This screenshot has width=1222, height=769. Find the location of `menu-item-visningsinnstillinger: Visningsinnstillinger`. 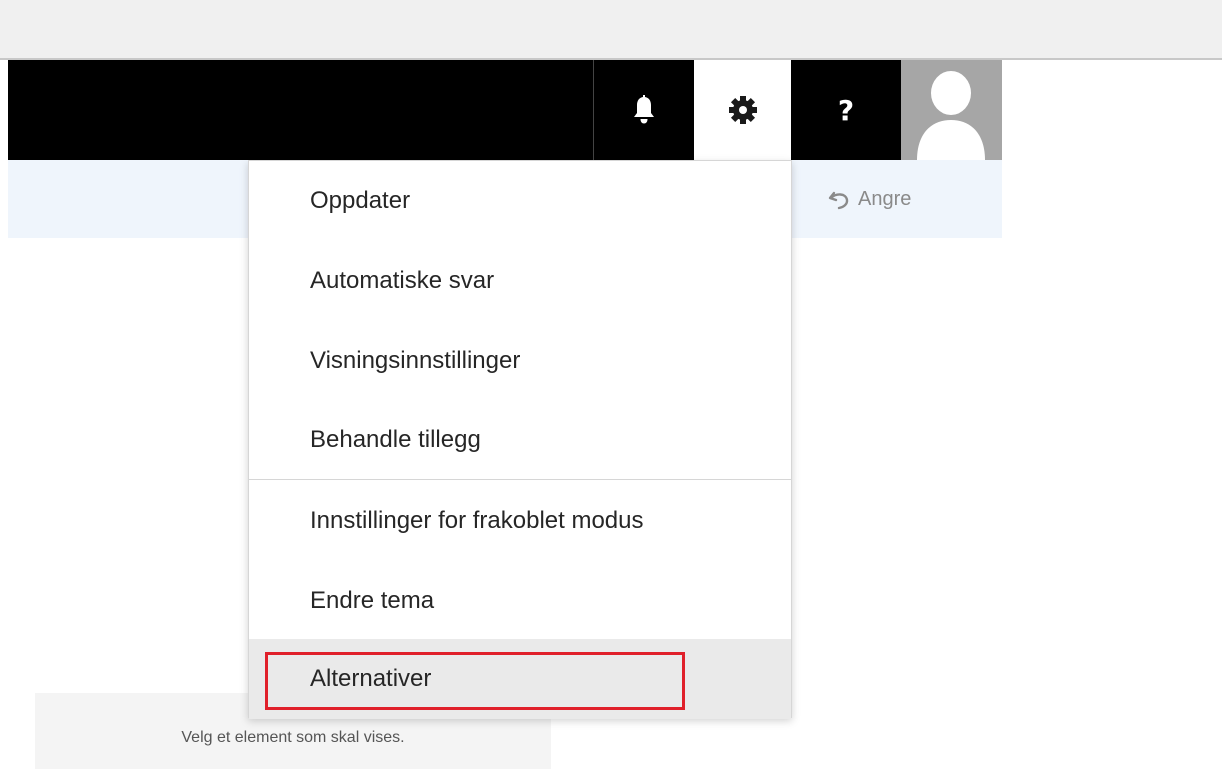

menu-item-visningsinnstillinger: Visningsinnstillinger is located at coordinates (520, 361).